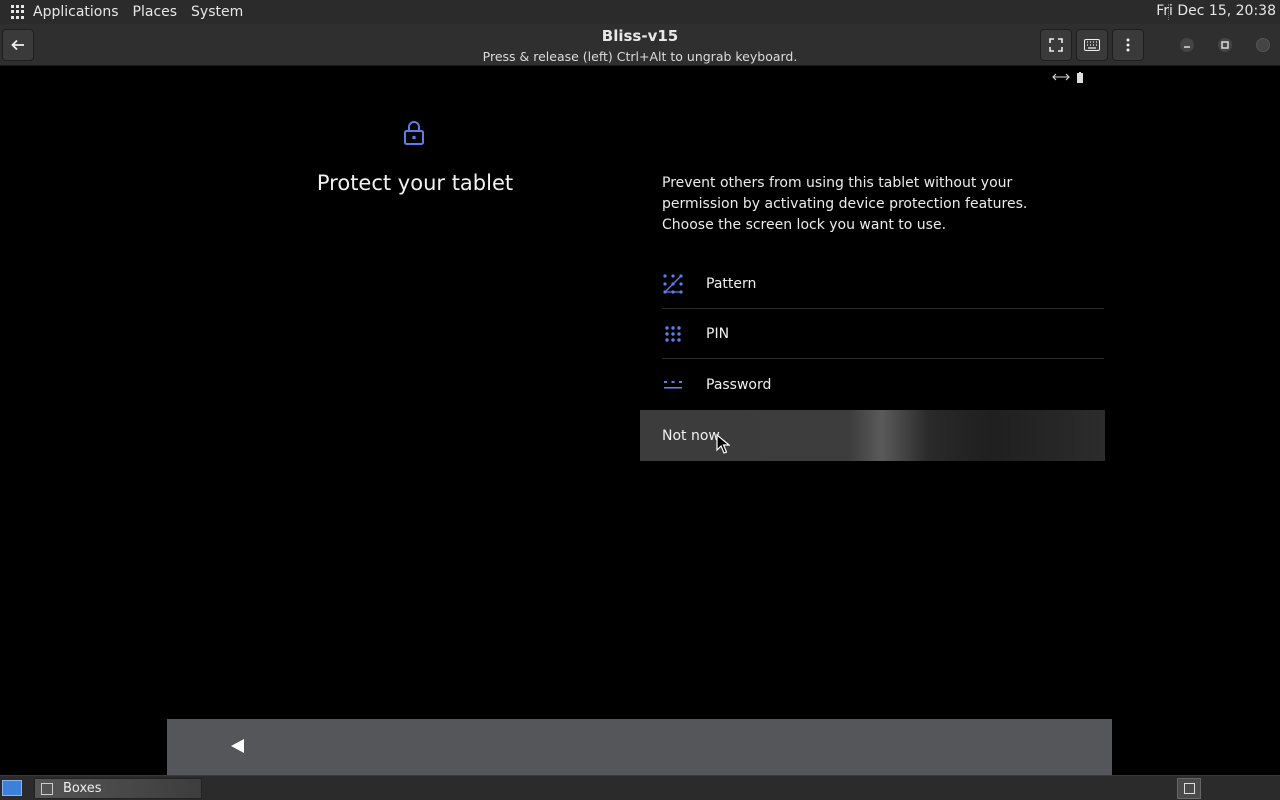  What do you see at coordinates (155, 12) in the screenshot?
I see `menu-places: Places` at bounding box center [155, 12].